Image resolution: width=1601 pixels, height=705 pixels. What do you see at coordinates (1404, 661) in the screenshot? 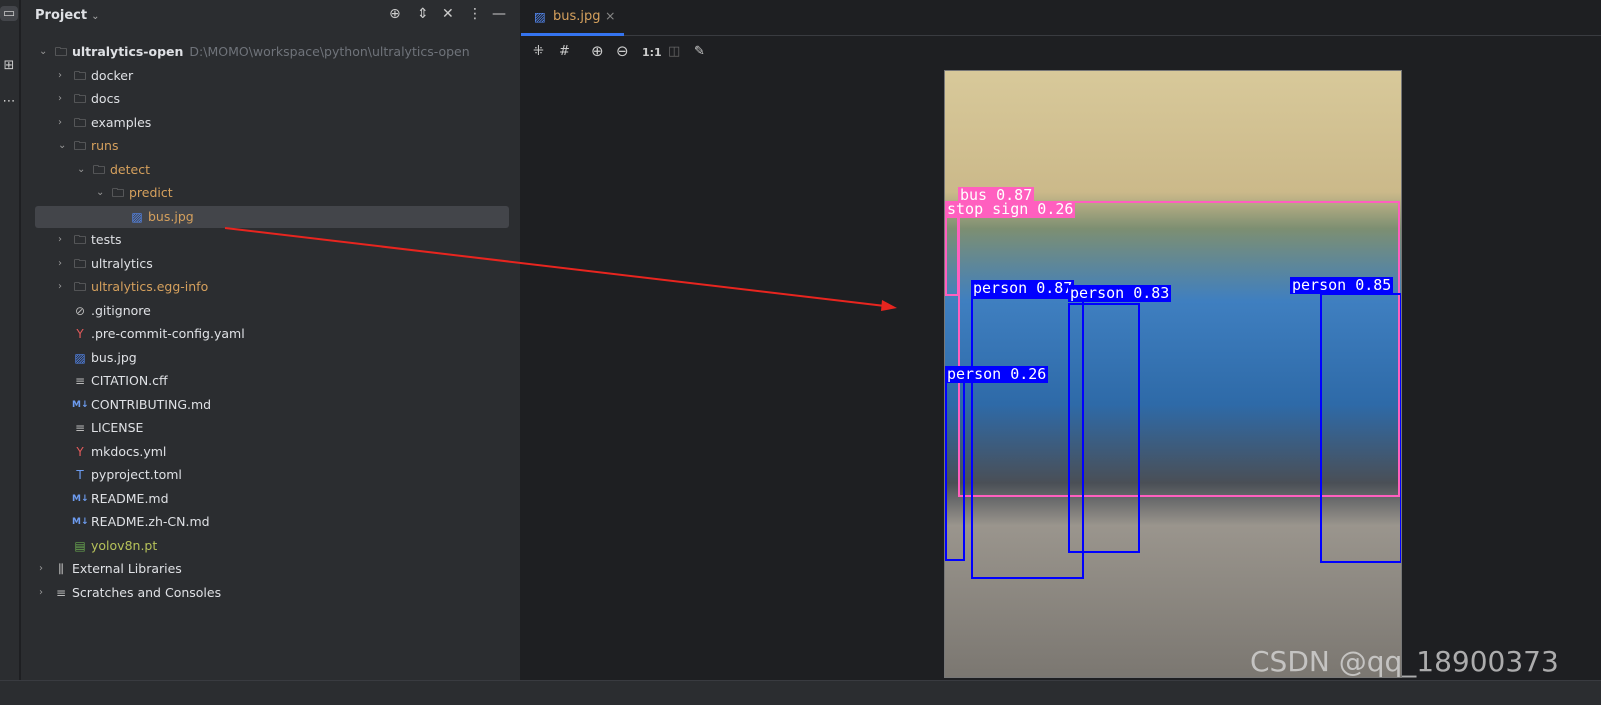
I see `watermark: CSDN @qq_18900373` at bounding box center [1404, 661].